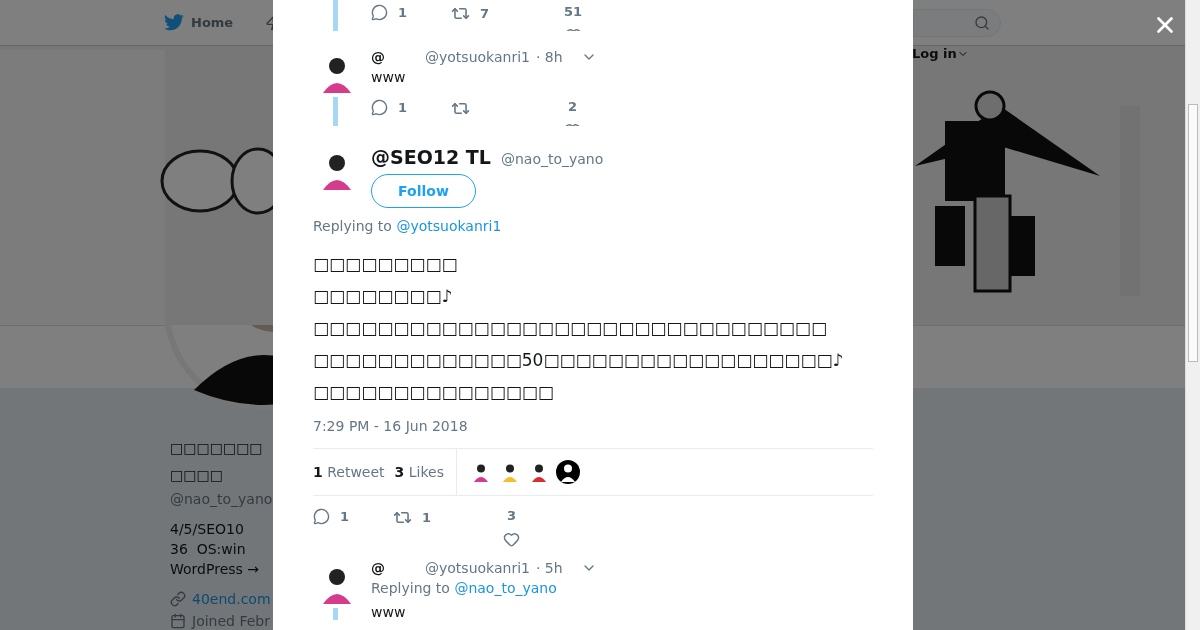 This screenshot has height=630, width=1200. Describe the element at coordinates (579, 360) in the screenshot. I see `tweet-text-line: □□□□□□□□□□□□□50□□□□□□□□□□□□□□□□□□♪` at that location.